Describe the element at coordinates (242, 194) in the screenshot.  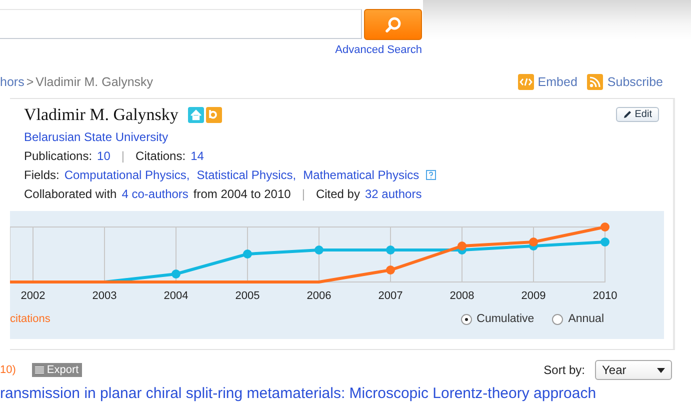
I see `collaboration-text: from 2004 to 2010` at that location.